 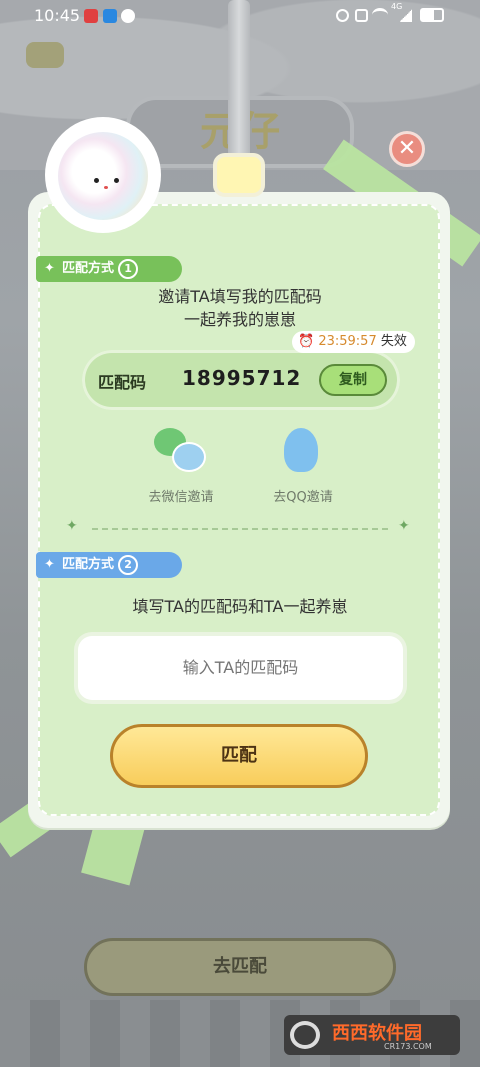 I want to click on pet-body, so click(x=103, y=176).